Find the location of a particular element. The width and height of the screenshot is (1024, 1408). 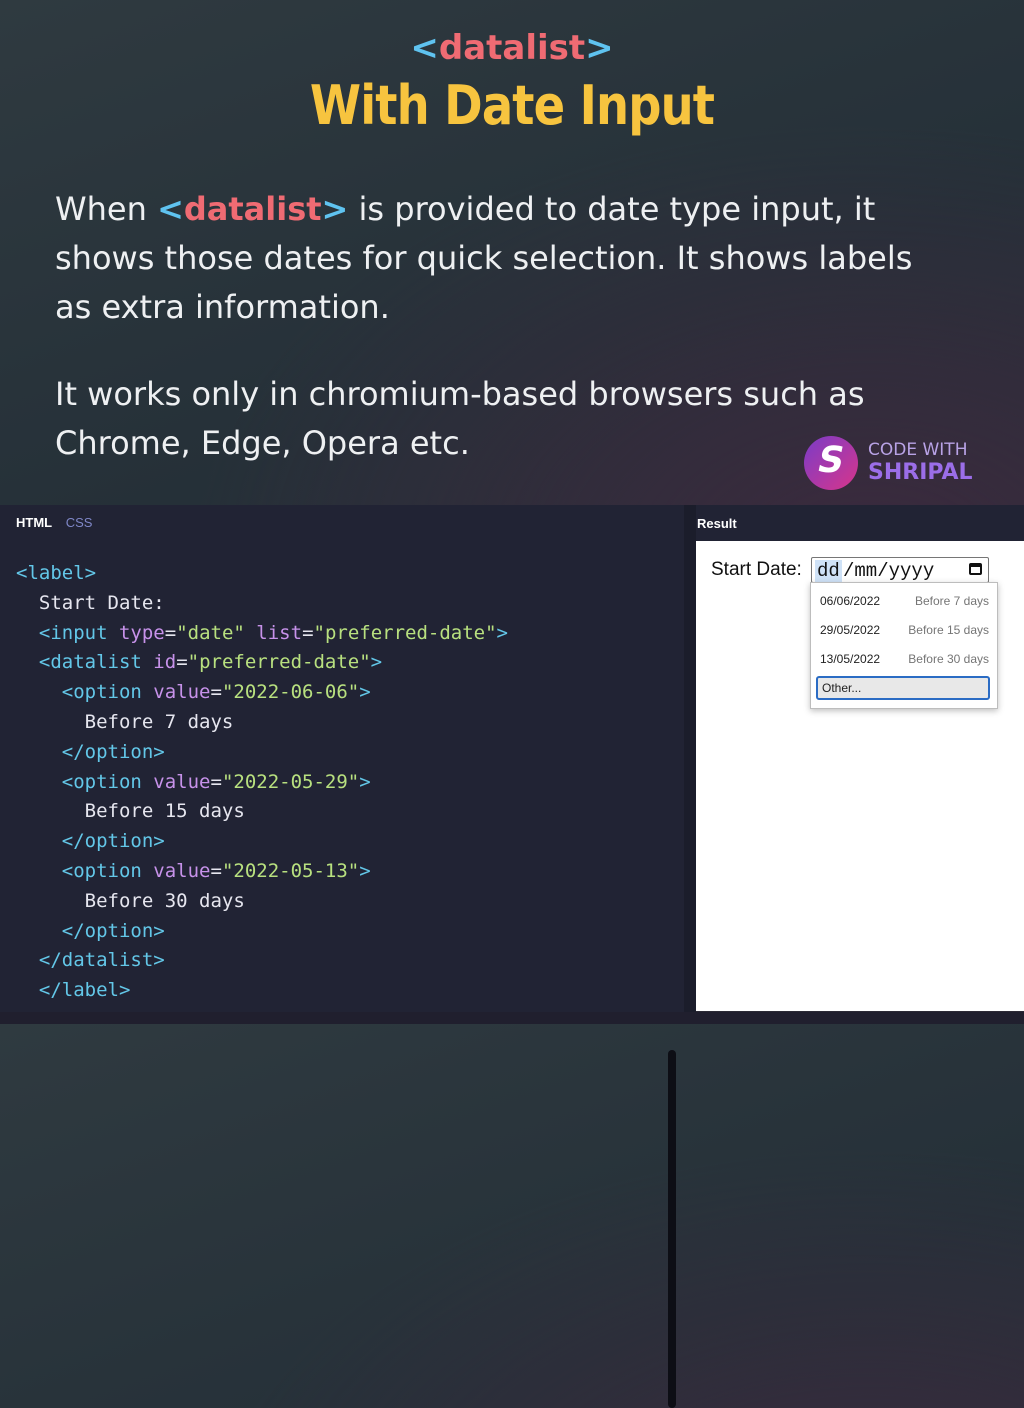

option-date: 13/05/2022 is located at coordinates (850, 659).